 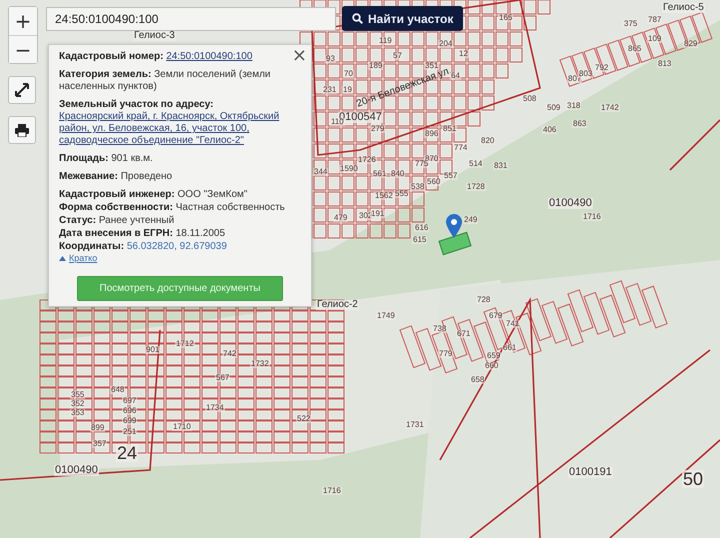 What do you see at coordinates (357, 18) in the screenshot?
I see `search-icon` at bounding box center [357, 18].